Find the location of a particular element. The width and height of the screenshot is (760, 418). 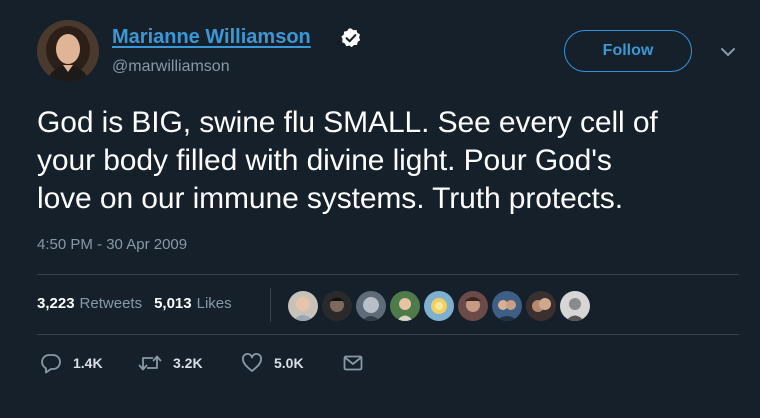

like-button: 5.0K is located at coordinates (272, 363).